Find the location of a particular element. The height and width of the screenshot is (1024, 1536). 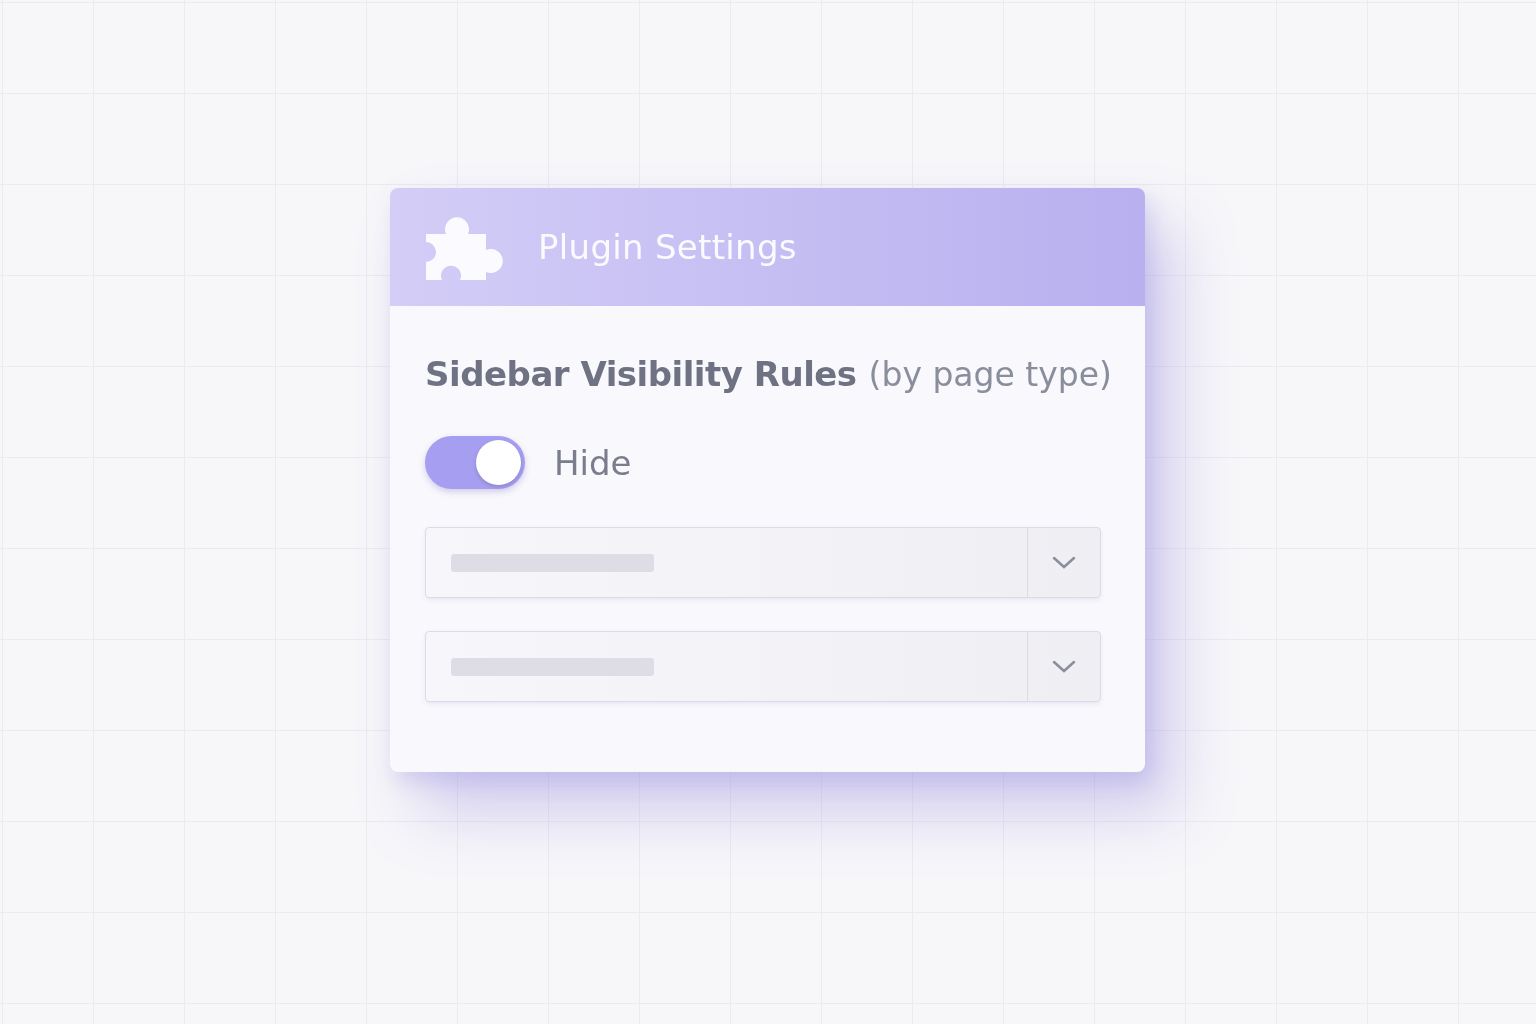

section-note: (by page type) is located at coordinates (990, 374).